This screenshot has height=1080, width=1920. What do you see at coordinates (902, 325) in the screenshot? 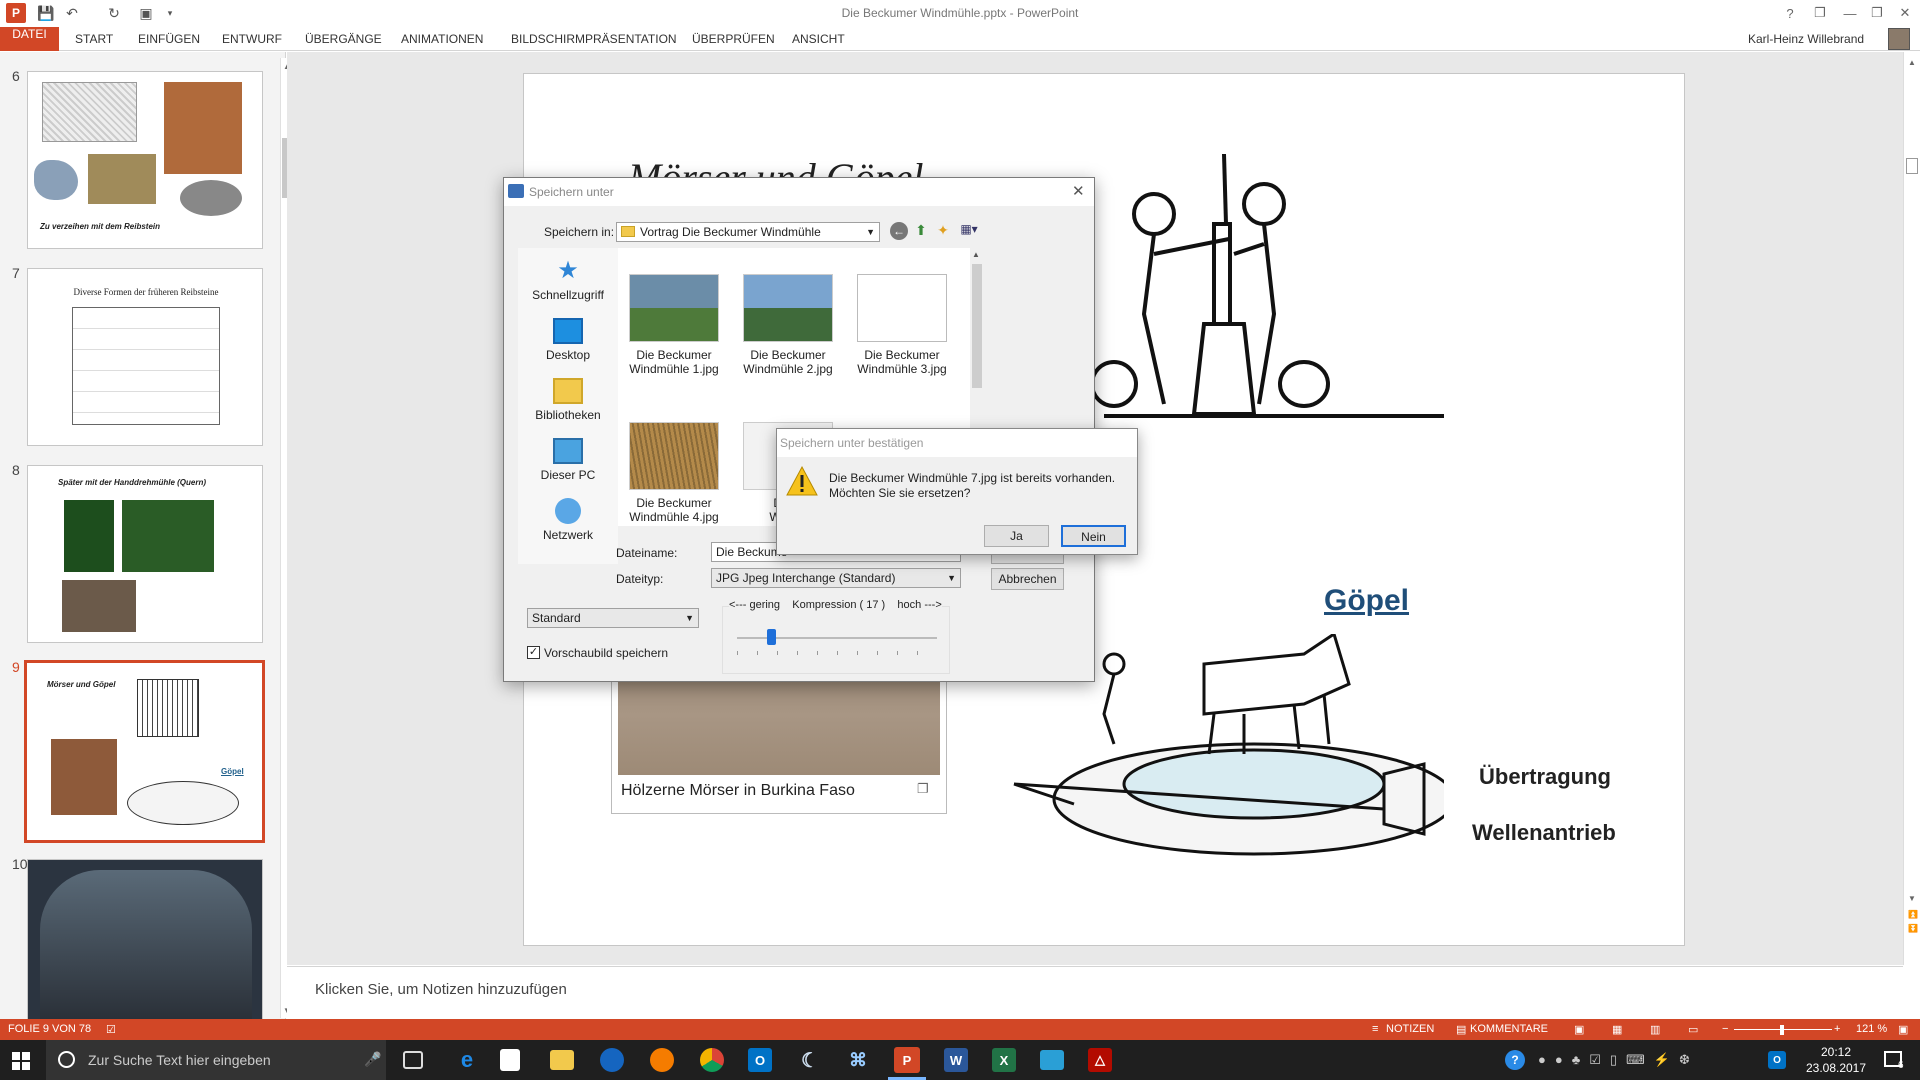
I see `file-item: Die Beckumer Windmühle 3.jpg` at bounding box center [902, 325].